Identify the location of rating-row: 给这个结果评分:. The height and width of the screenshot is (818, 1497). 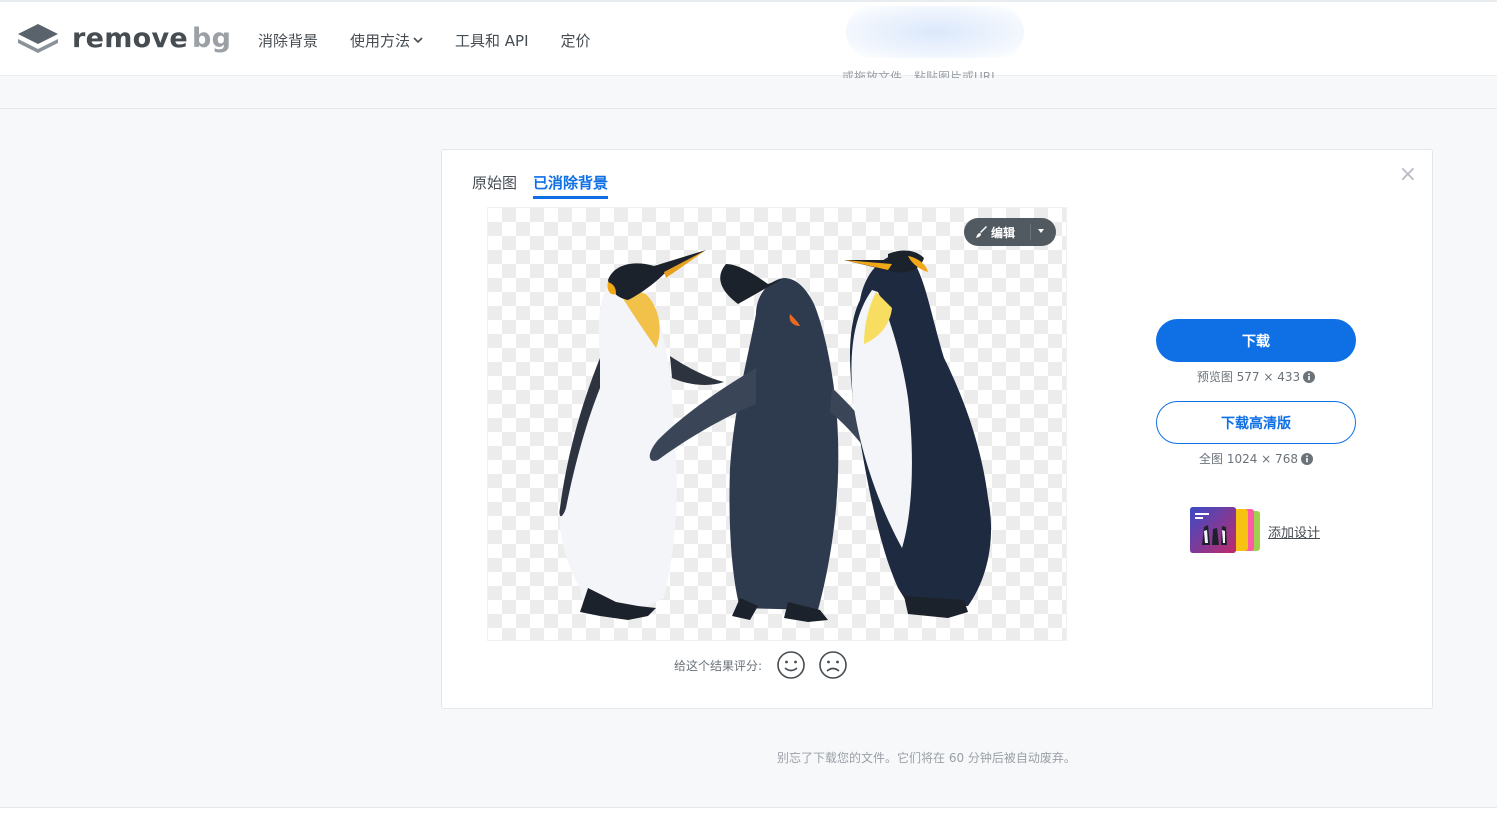
(767, 665).